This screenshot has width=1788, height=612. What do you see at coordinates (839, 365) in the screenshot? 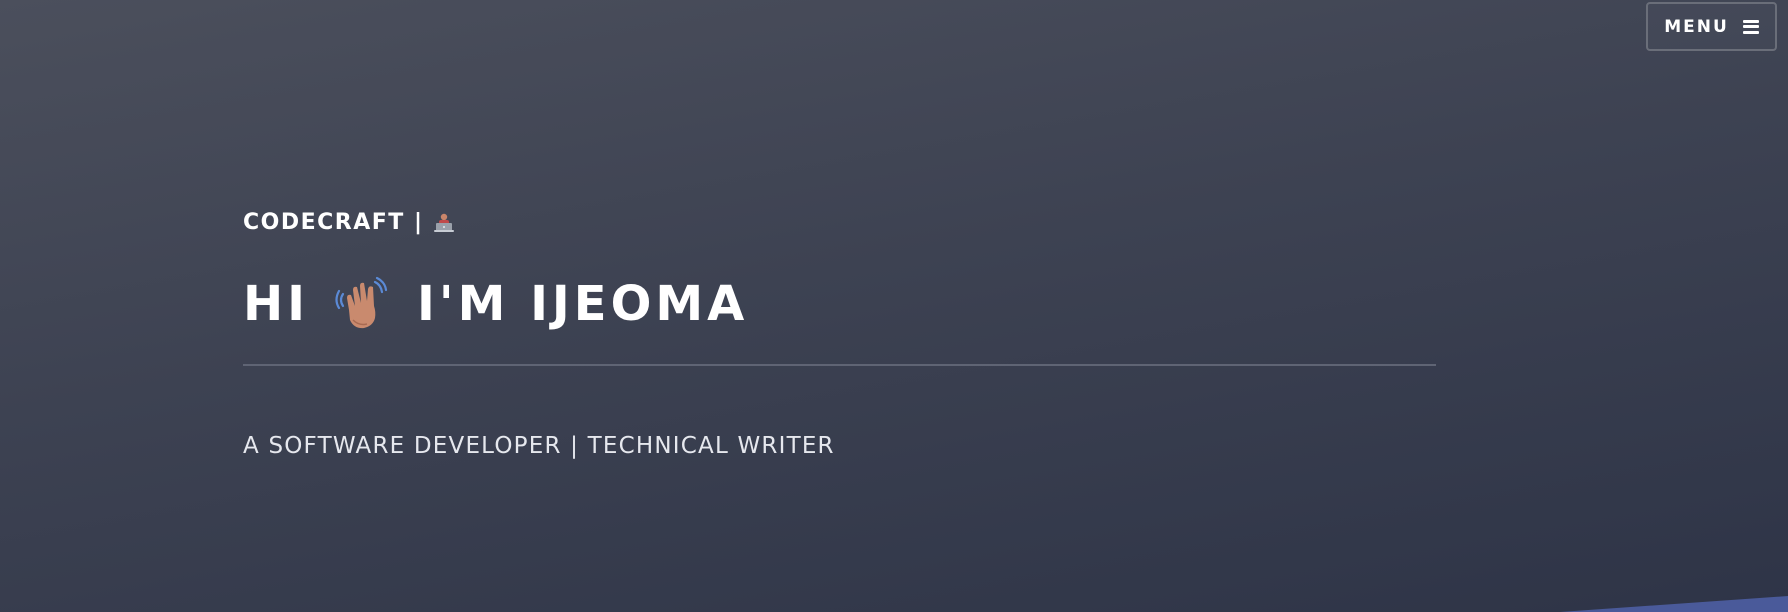
I see `divider` at bounding box center [839, 365].